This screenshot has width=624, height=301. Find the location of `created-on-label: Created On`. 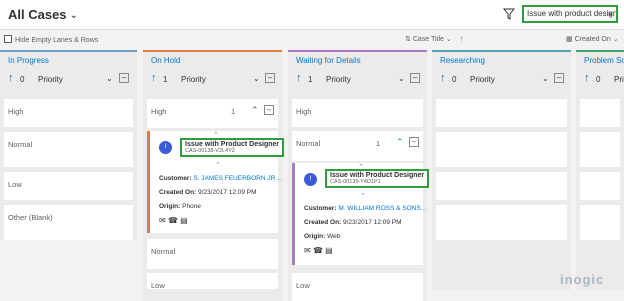

created-on-label: Created On is located at coordinates (593, 39).